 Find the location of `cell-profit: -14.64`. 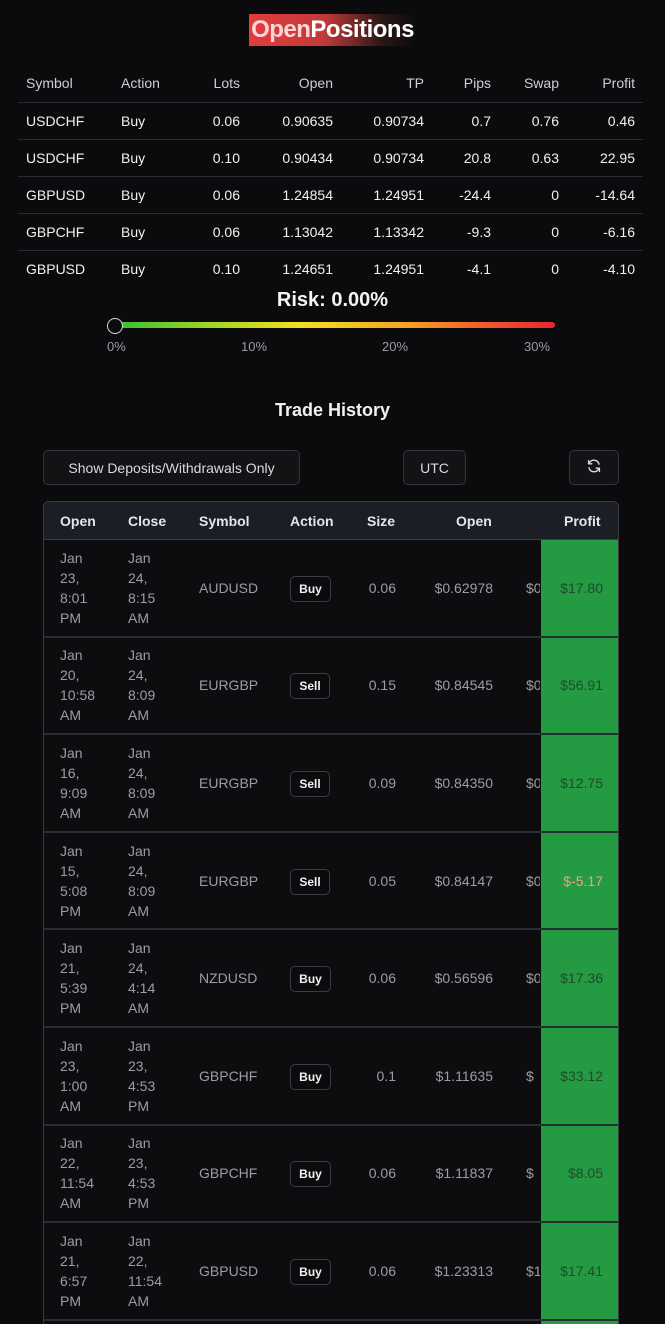

cell-profit: -14.64 is located at coordinates (605, 195).